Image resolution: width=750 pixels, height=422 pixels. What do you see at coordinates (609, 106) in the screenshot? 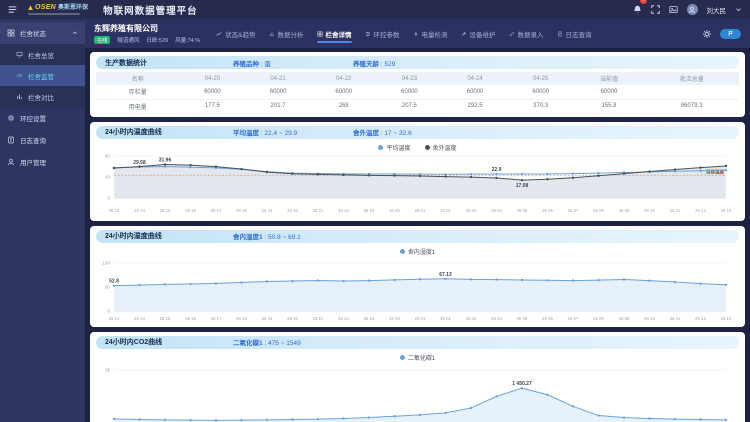
I see `table-cell: 155.8` at bounding box center [609, 106].